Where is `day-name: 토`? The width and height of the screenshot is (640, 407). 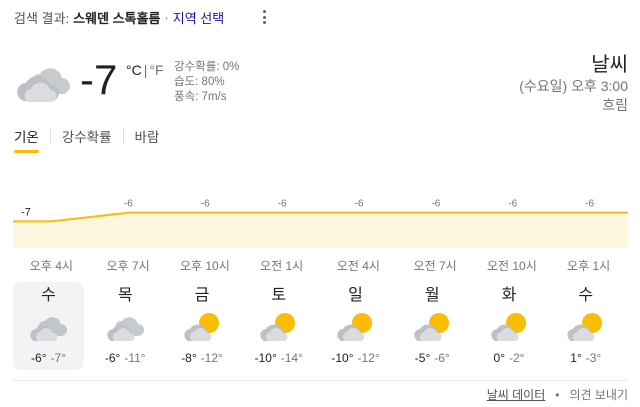 day-name: 토 is located at coordinates (279, 295).